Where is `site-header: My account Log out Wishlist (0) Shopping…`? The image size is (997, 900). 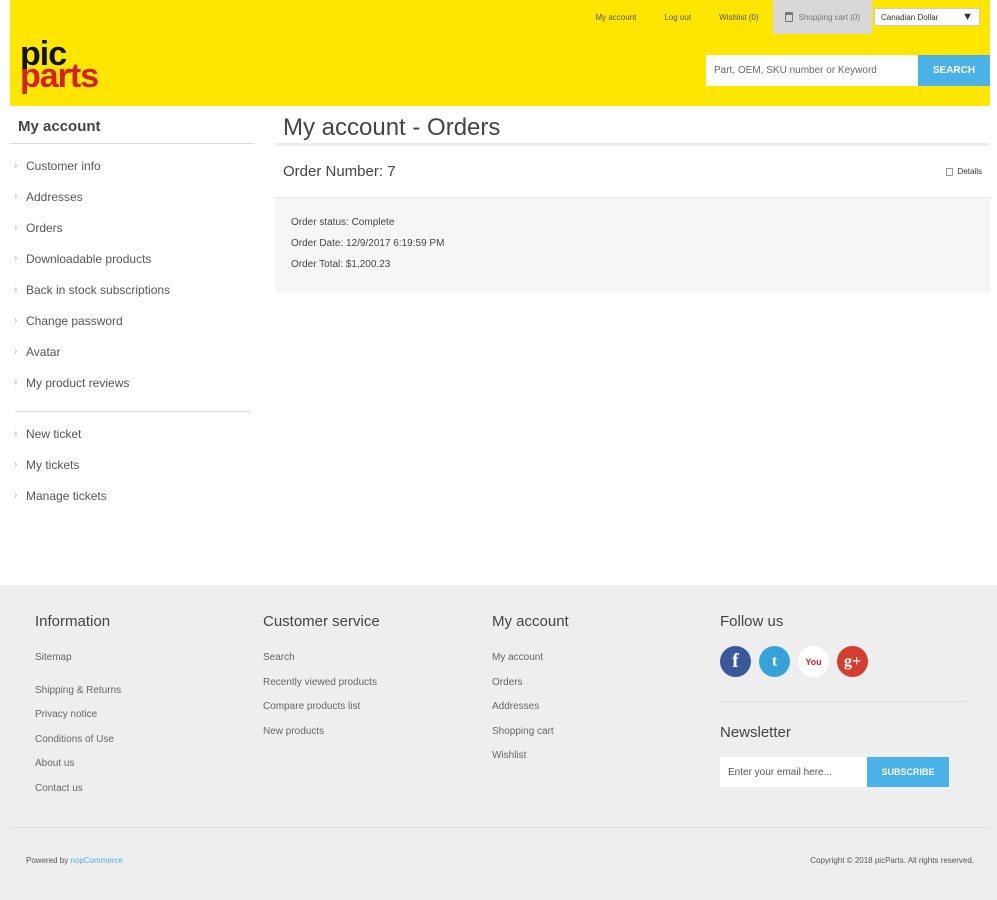
site-header: My account Log out Wishlist (0) Shopping… is located at coordinates (500, 53).